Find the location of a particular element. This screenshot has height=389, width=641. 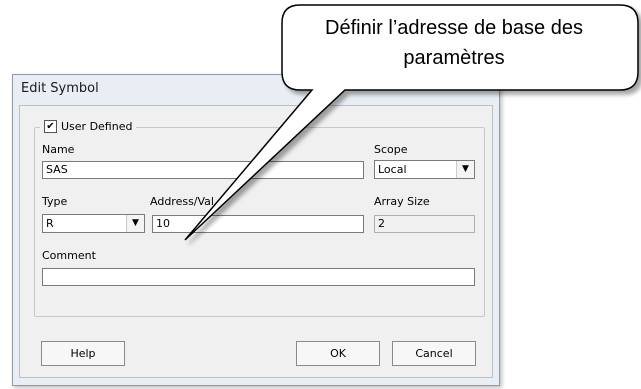

callout-line-1: Définir l’adresse de base des is located at coordinates (454, 28).